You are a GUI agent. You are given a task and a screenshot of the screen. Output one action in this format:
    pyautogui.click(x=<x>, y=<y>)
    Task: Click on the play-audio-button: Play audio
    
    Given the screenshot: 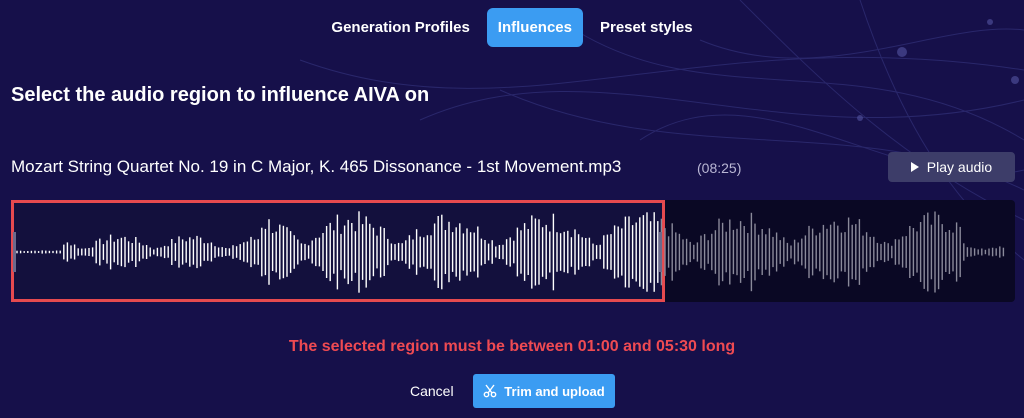 What is the action you would take?
    pyautogui.click(x=951, y=167)
    